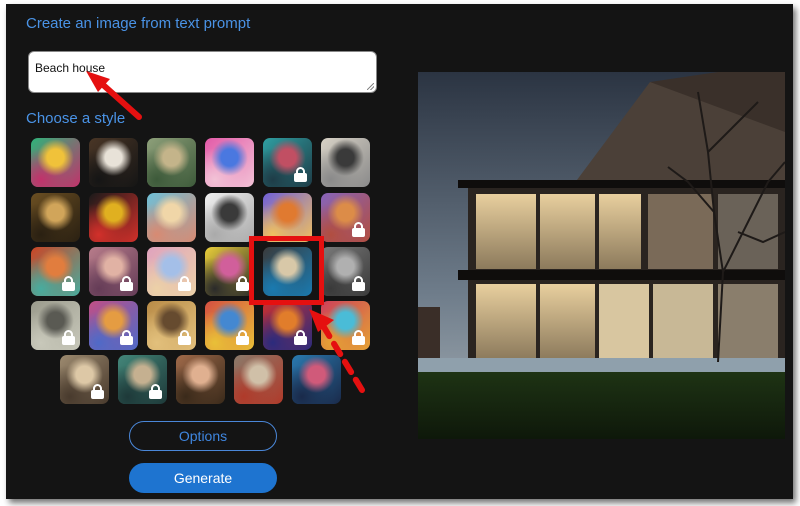  Describe the element at coordinates (55, 325) in the screenshot. I see `style-tile-style-gray-texture` at that location.